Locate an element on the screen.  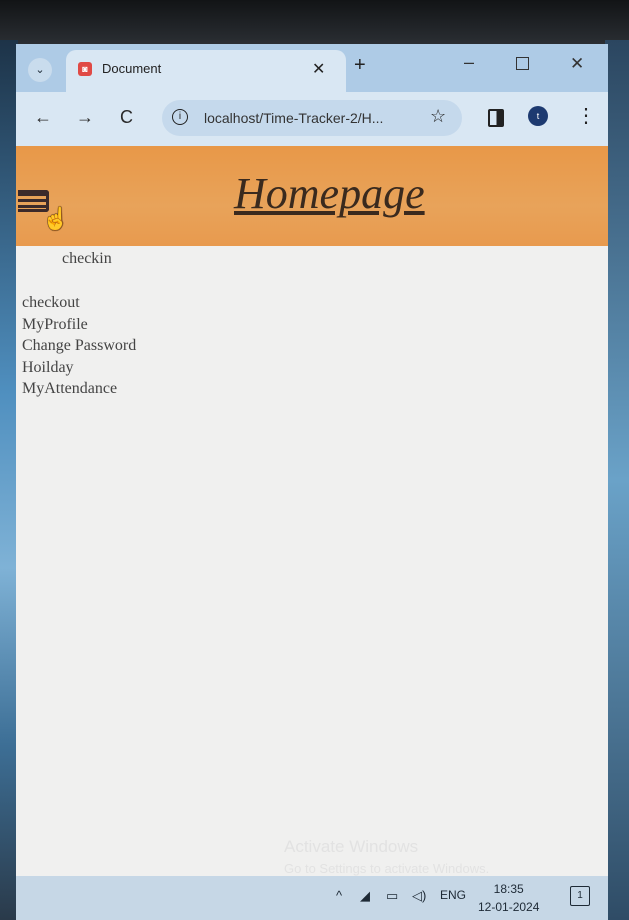
screen-bezel is located at coordinates (314, 22).